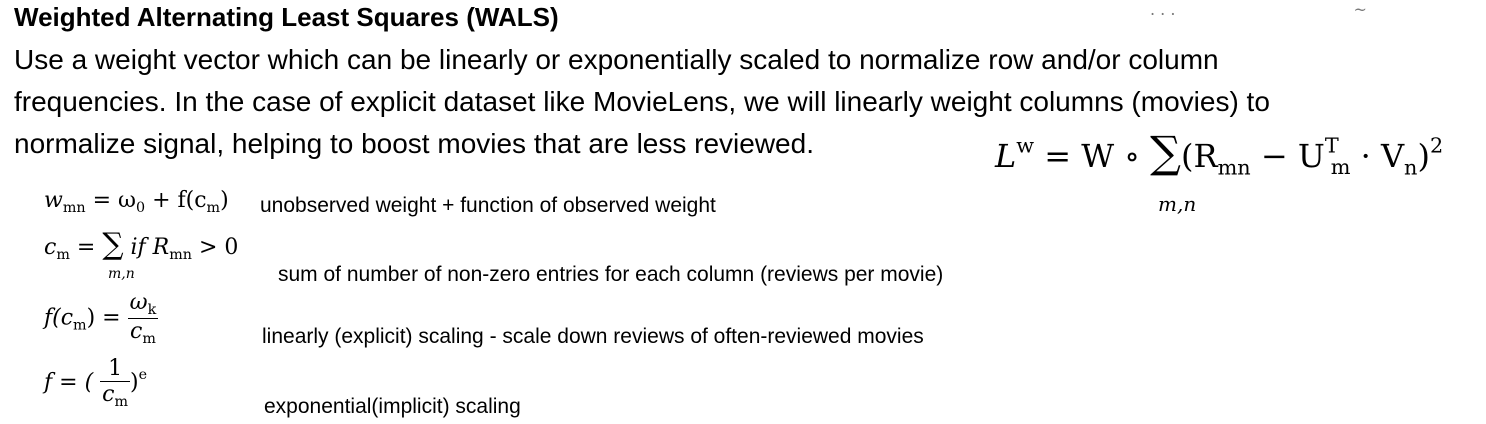  Describe the element at coordinates (181, 255) in the screenshot. I see `count-r-sub: mn` at that location.